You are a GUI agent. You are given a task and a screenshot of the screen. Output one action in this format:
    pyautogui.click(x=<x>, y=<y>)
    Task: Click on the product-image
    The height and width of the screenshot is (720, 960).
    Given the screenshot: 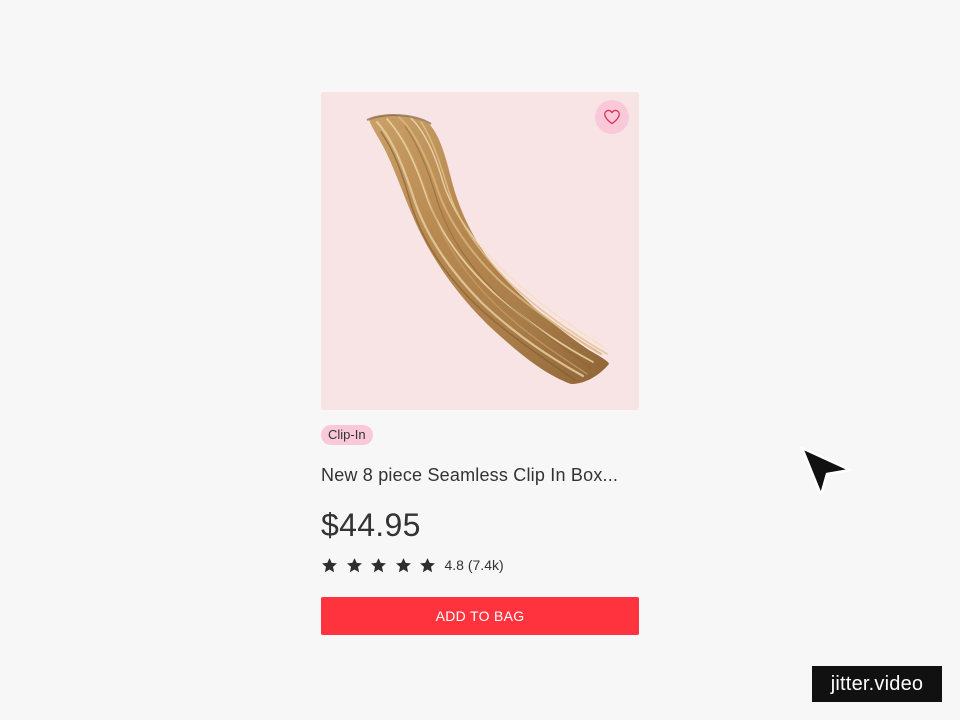 What is the action you would take?
    pyautogui.click(x=480, y=251)
    